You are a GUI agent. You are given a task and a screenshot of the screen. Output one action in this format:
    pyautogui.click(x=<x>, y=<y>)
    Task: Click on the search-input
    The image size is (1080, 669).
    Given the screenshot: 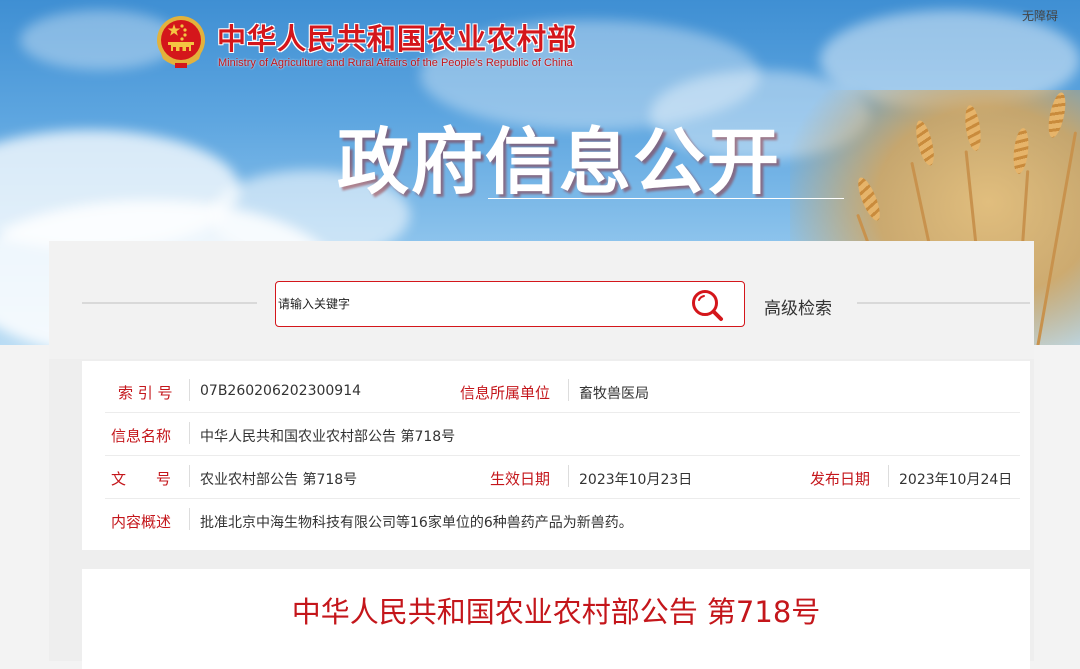 What is the action you would take?
    pyautogui.click(x=478, y=304)
    